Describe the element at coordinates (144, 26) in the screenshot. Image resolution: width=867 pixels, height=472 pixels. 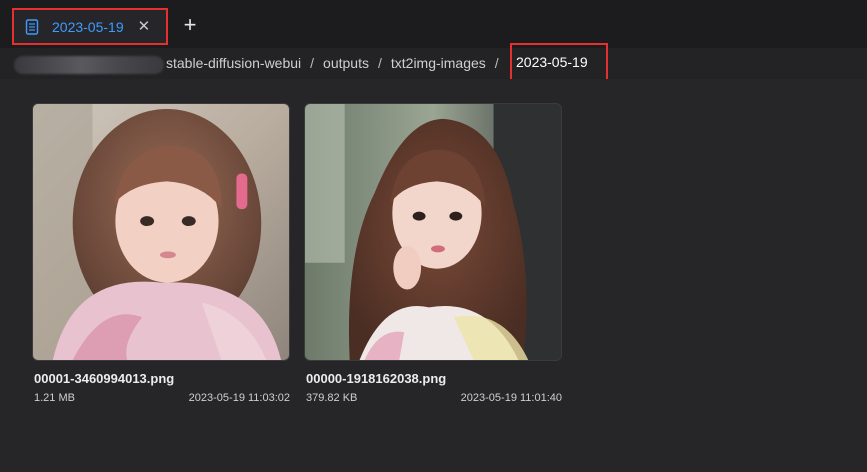
I see `close-icon: ✕` at that location.